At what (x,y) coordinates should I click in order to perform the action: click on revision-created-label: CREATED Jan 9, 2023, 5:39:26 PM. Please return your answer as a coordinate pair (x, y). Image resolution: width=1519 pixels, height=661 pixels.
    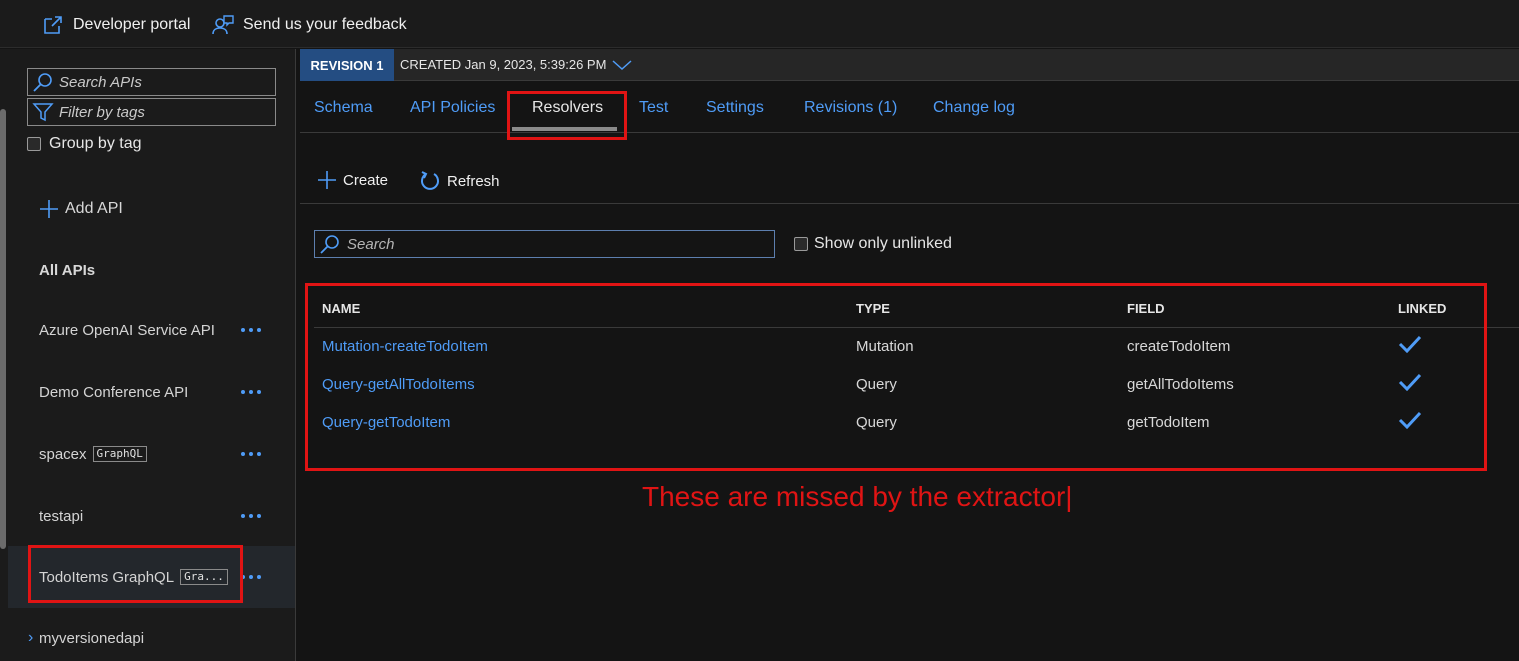
    Looking at the image, I should click on (503, 64).